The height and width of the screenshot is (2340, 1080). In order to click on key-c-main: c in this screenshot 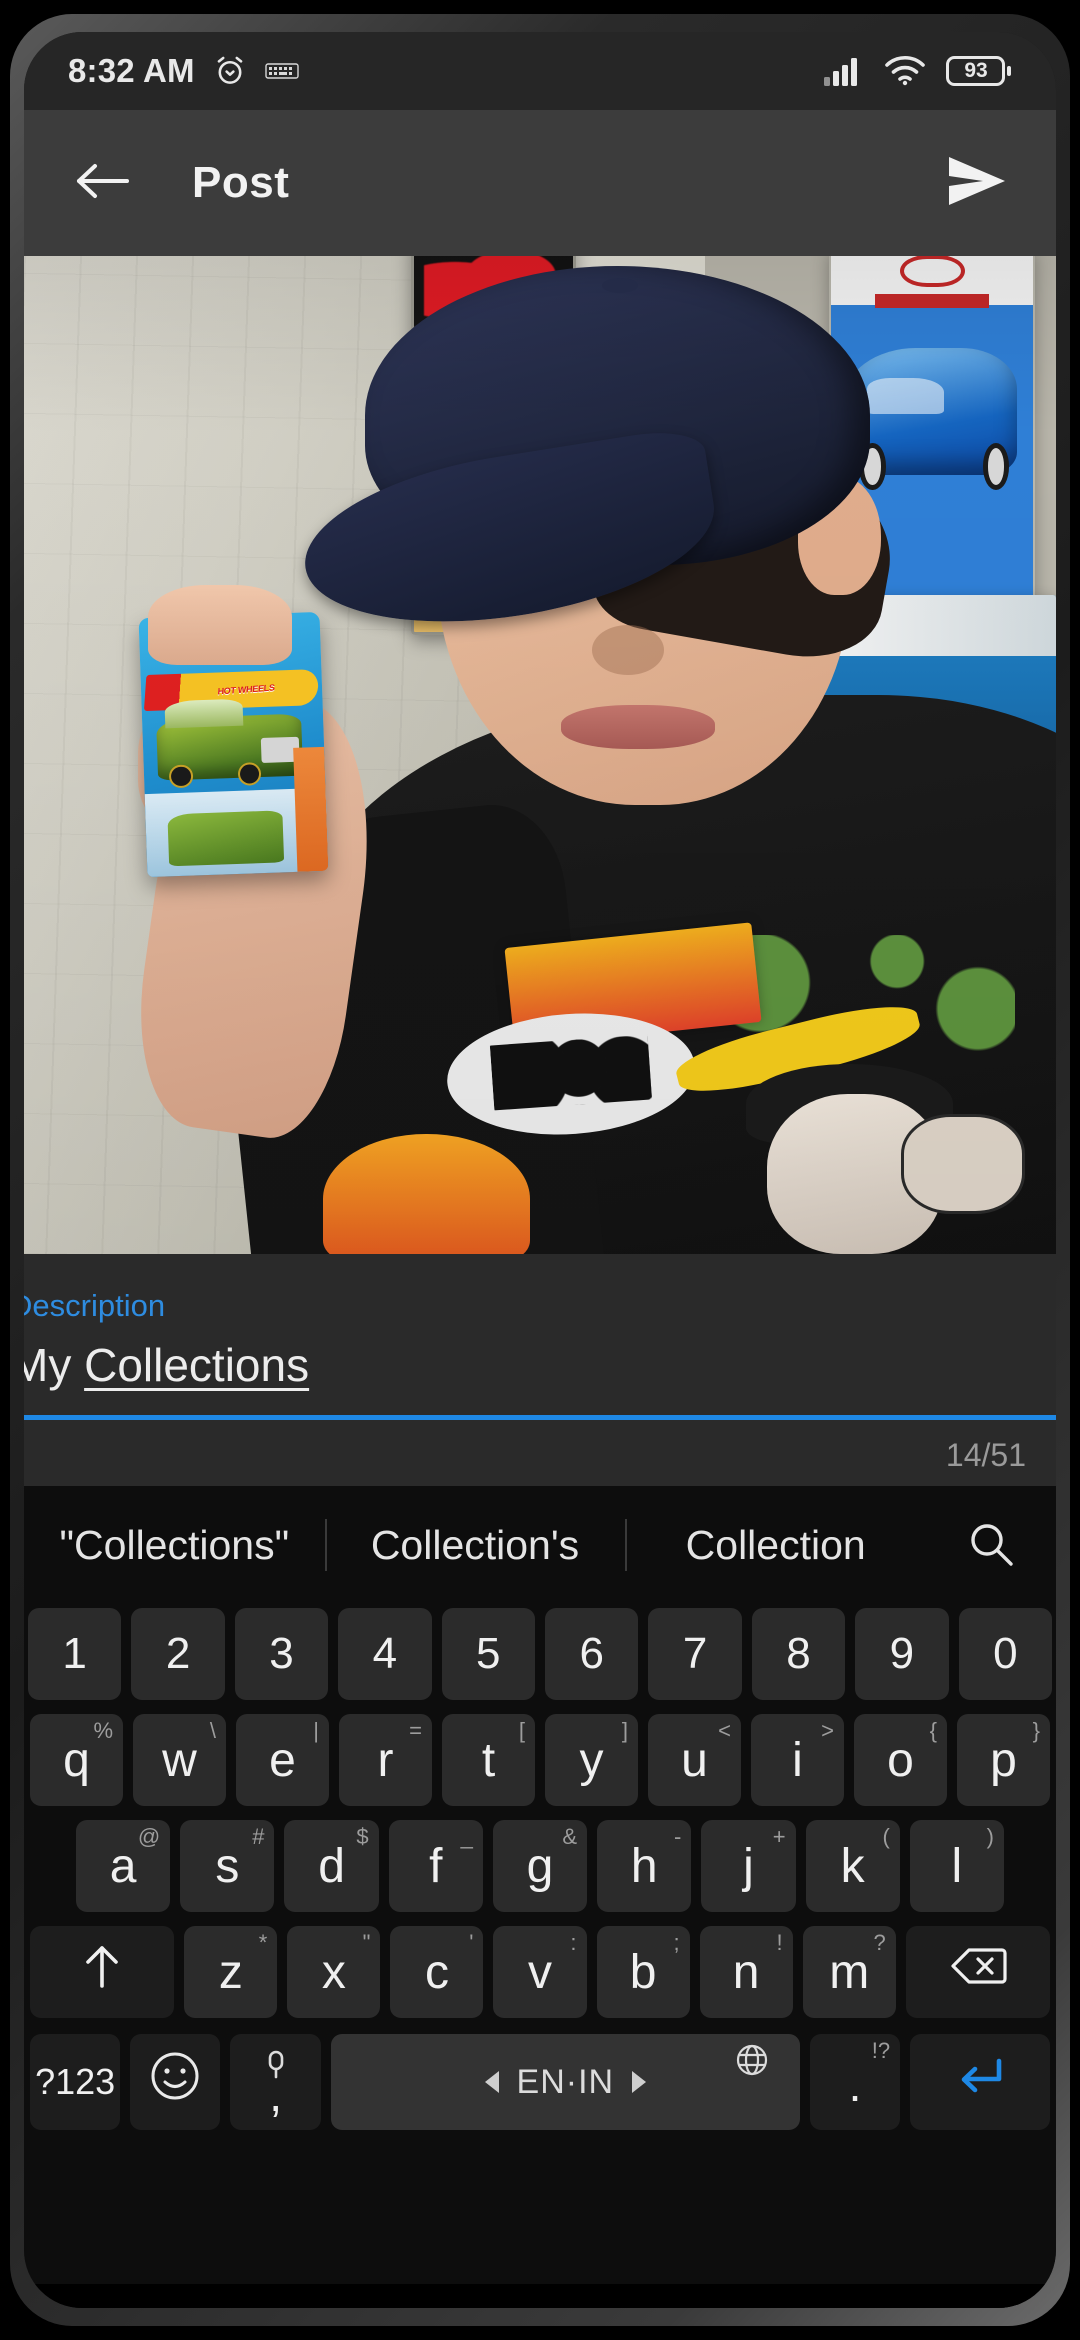, I will do `click(436, 1972)`.